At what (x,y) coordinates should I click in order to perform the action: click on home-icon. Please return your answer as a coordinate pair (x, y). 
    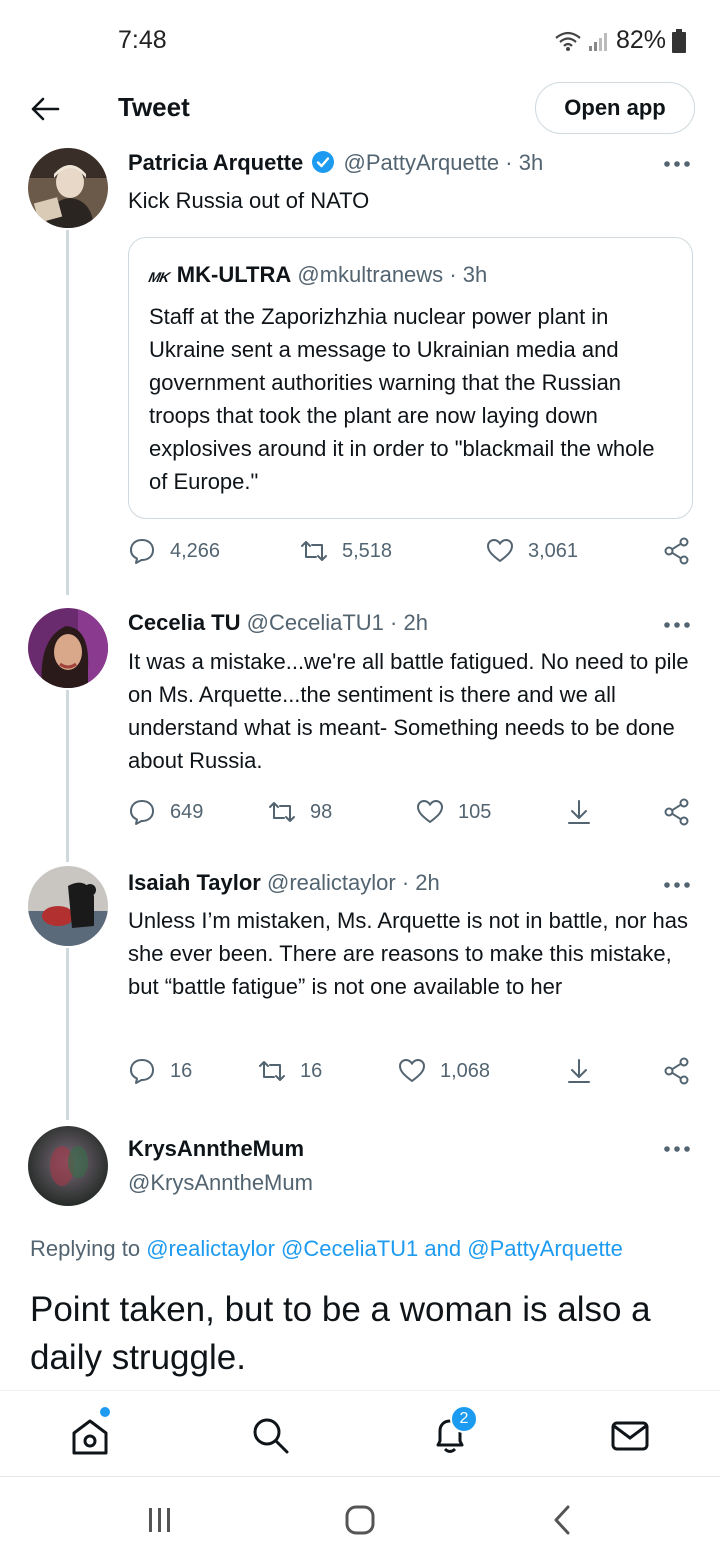
    Looking at the image, I should click on (90, 1435).